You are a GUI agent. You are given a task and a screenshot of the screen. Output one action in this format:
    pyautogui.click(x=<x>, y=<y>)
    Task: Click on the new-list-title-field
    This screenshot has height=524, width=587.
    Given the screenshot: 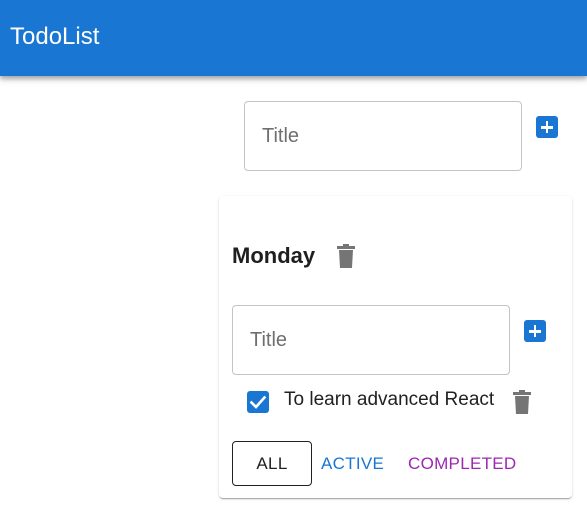 What is the action you would take?
    pyautogui.click(x=383, y=136)
    